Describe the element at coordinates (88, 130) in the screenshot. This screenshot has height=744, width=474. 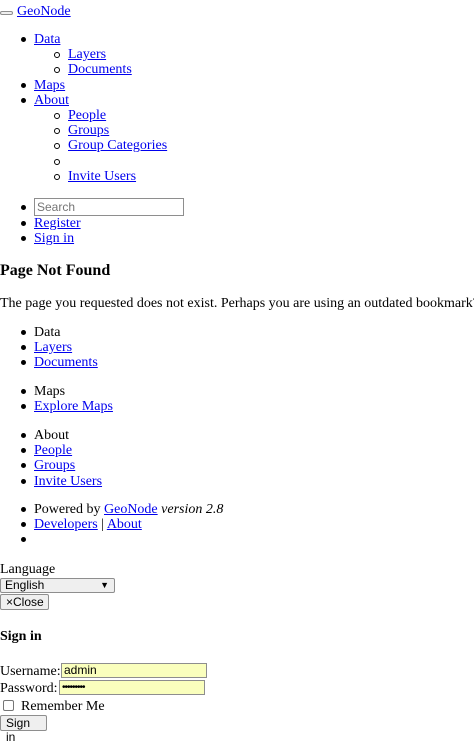
I see `nav-groups-link: Groups` at that location.